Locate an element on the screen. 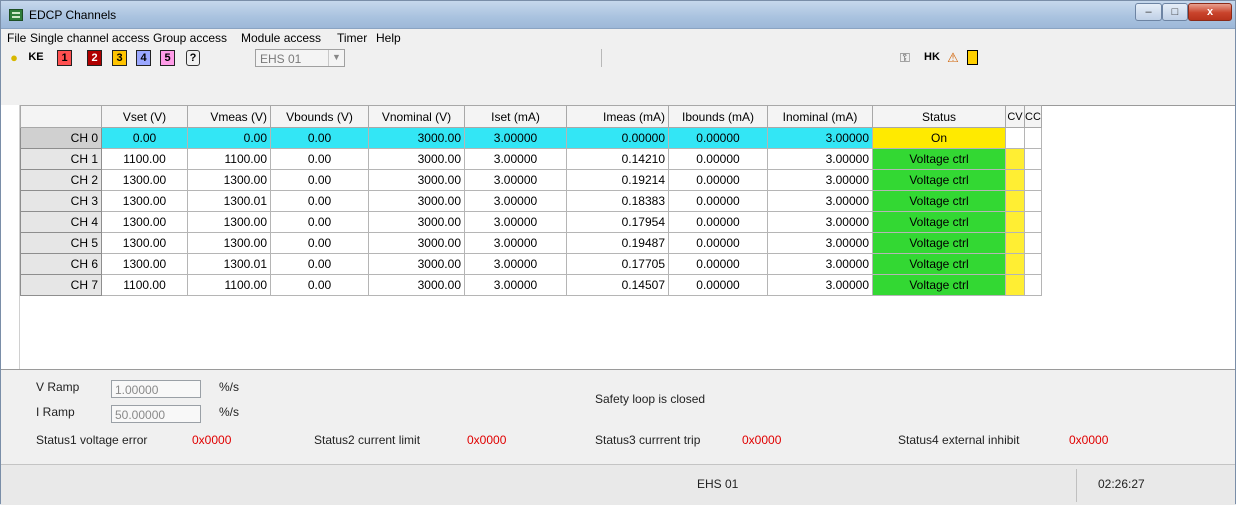  cell-channel: CH 4 is located at coordinates (61, 222).